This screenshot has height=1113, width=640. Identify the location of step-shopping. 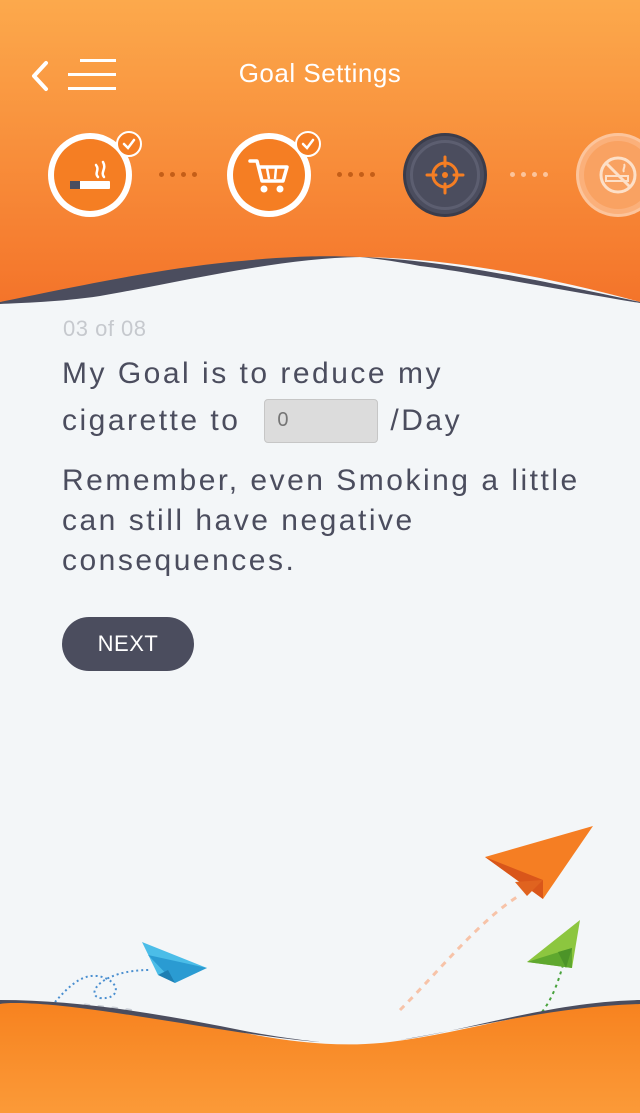
(274, 174).